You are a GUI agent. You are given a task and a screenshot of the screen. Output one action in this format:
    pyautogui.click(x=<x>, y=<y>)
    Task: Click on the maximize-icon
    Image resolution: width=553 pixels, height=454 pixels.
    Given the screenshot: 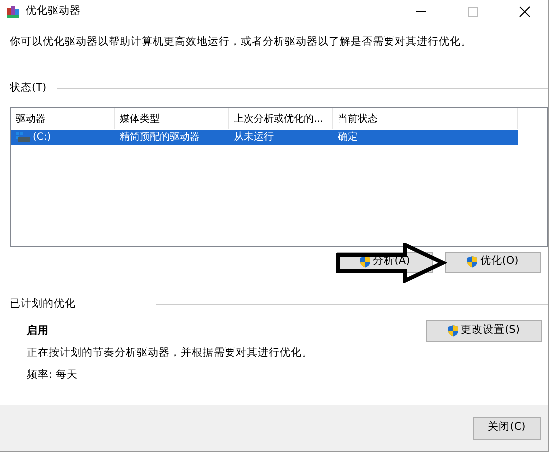 What is the action you would take?
    pyautogui.click(x=473, y=12)
    